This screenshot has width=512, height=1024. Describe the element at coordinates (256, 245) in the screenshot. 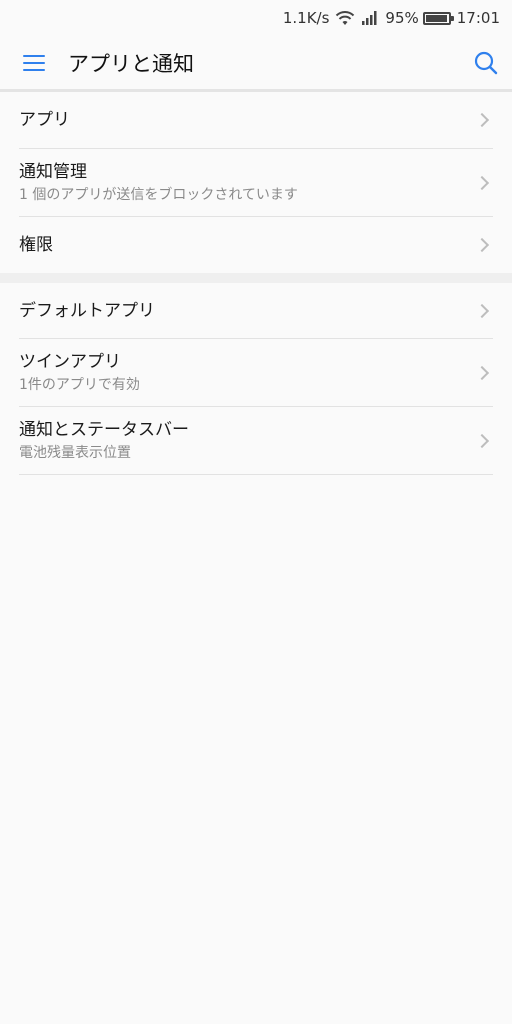

I see `row-permissions: 権限` at that location.